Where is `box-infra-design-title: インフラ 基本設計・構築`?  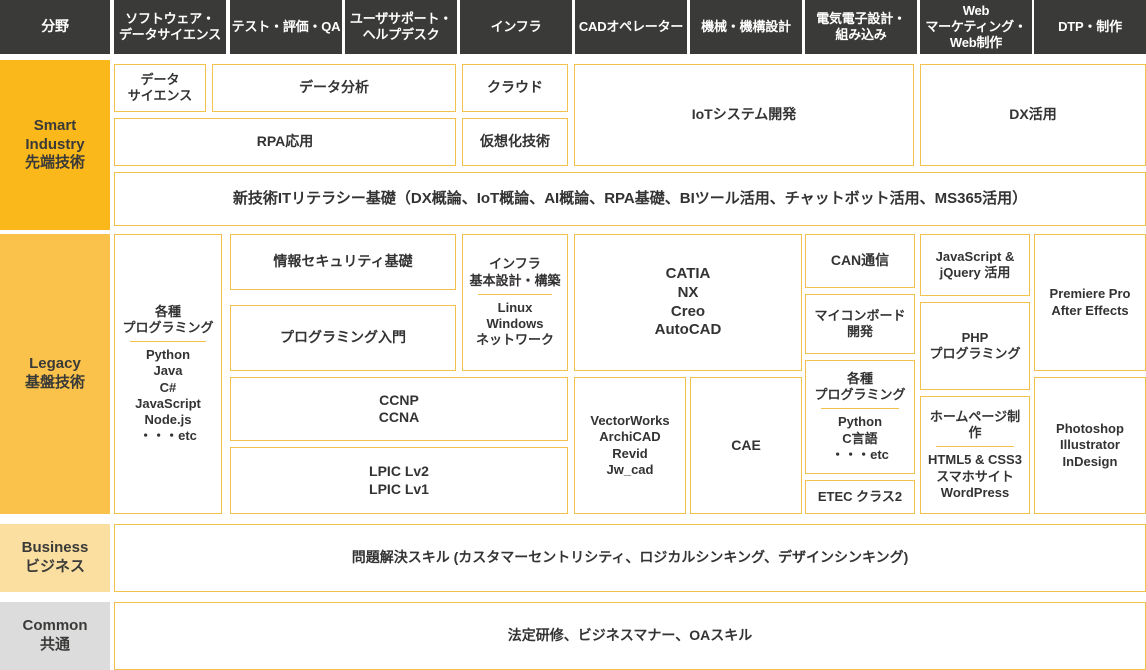 box-infra-design-title: インフラ 基本設計・構築 is located at coordinates (515, 272).